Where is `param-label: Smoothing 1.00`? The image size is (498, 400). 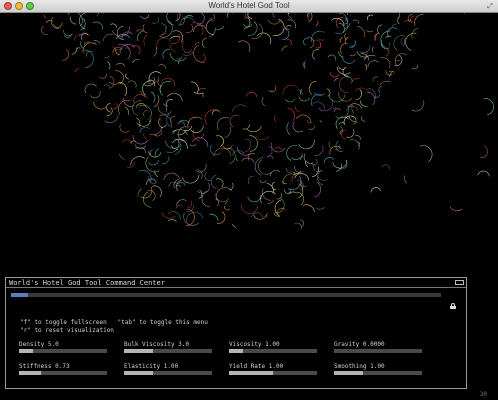 param-label: Smoothing 1.00 is located at coordinates (359, 366).